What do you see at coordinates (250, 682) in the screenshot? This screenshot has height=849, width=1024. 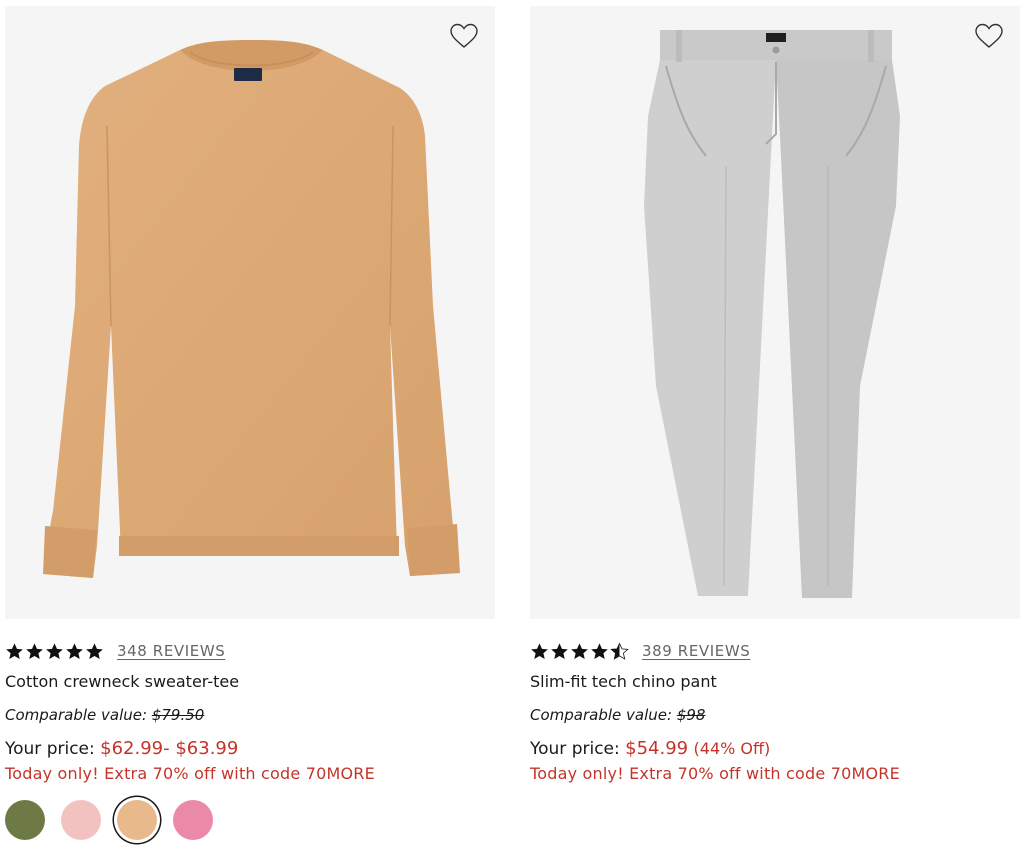 I see `product-name: Cotton crewneck sweater-tee` at bounding box center [250, 682].